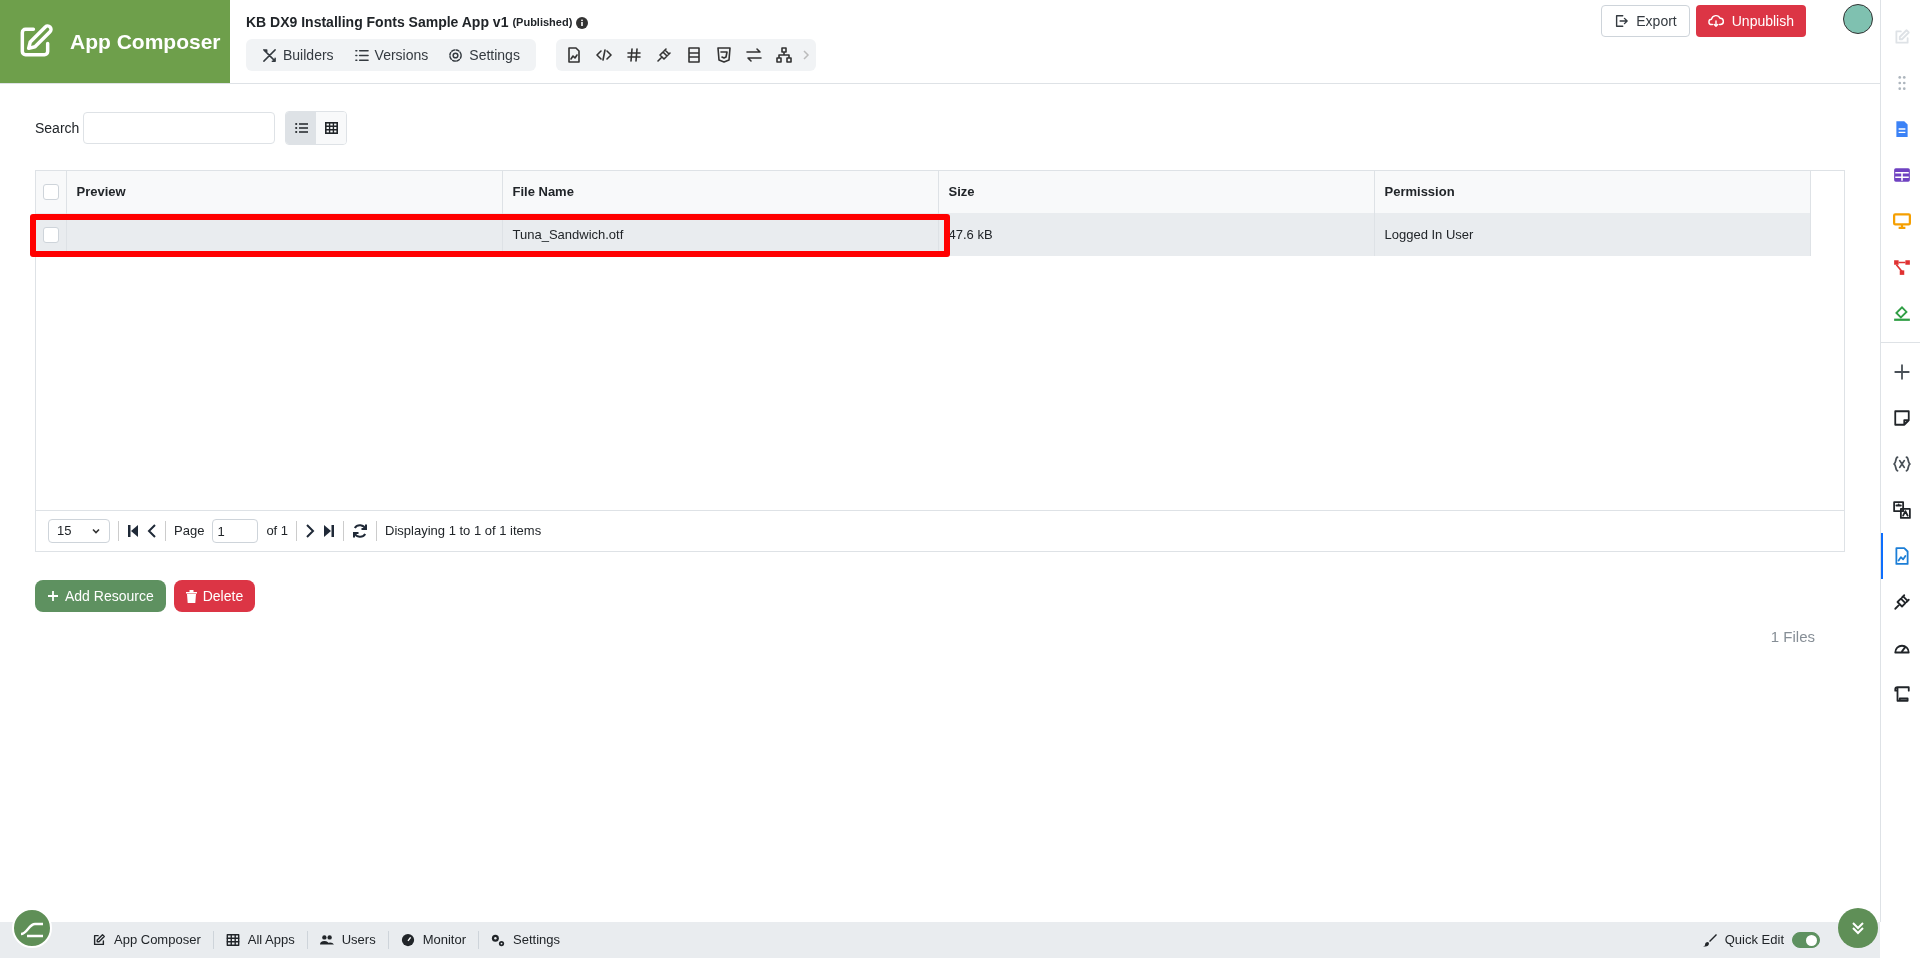  Describe the element at coordinates (347, 940) in the screenshot. I see `bottom-nav-item: Users` at that location.